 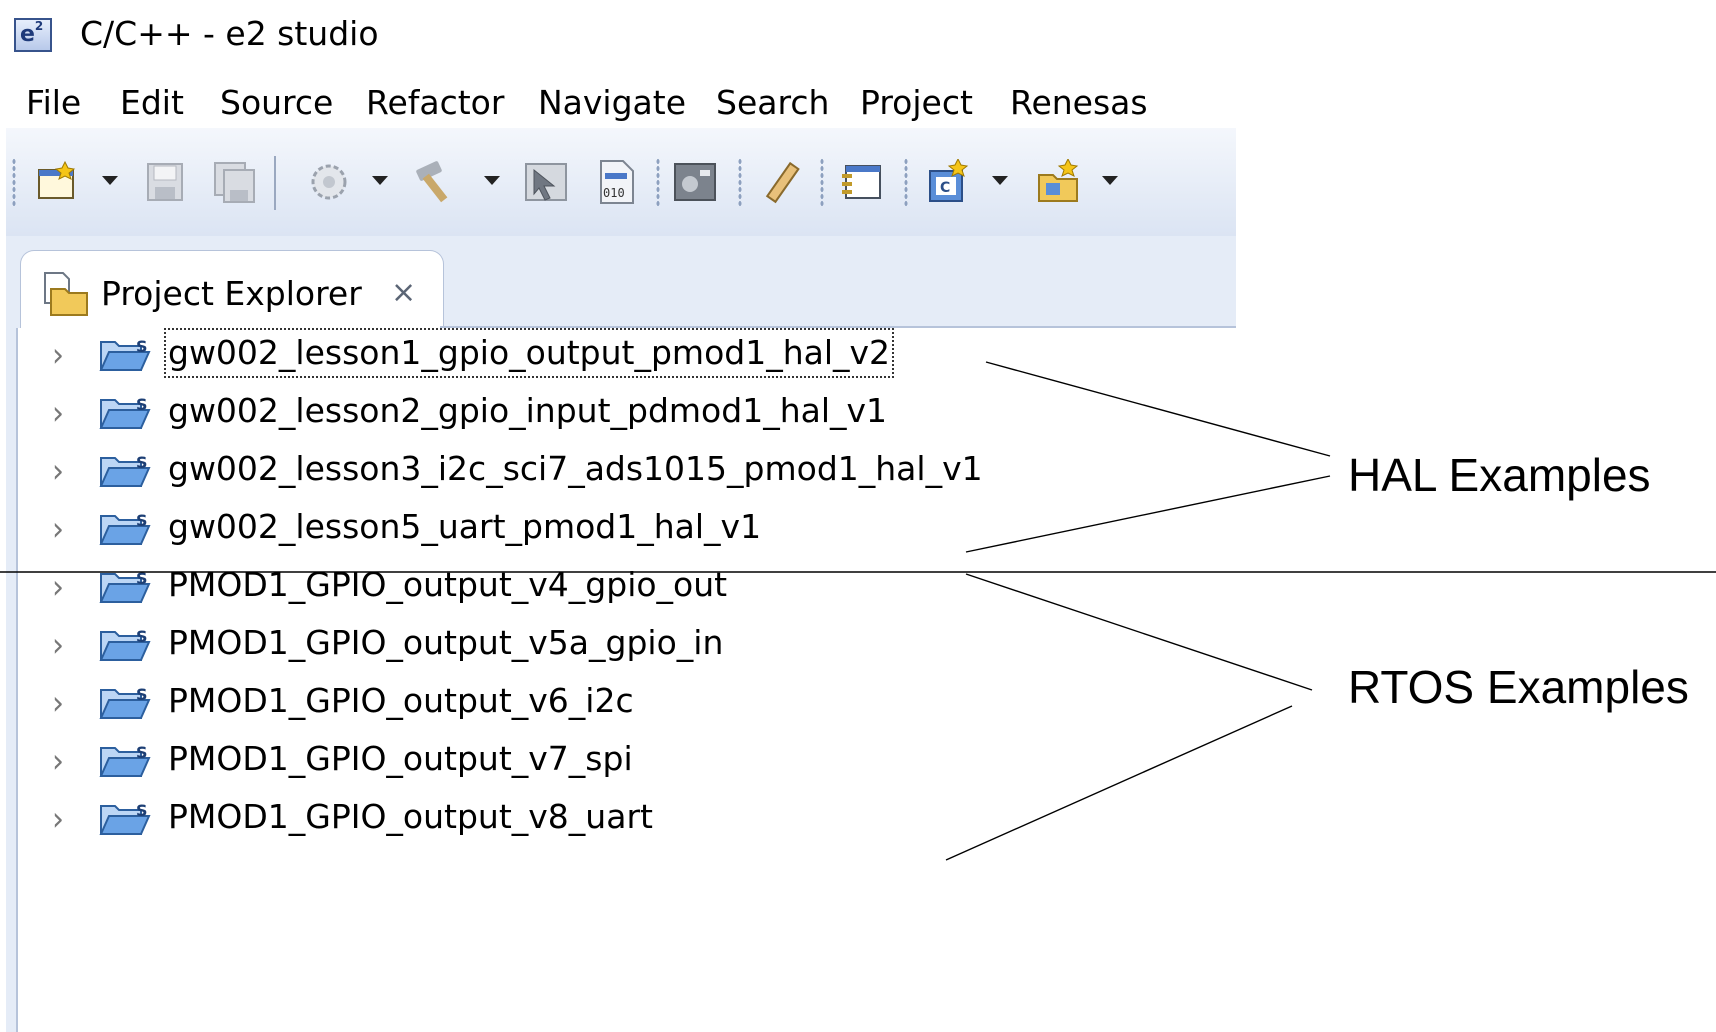 What do you see at coordinates (861, 182) in the screenshot?
I see `editor-icon` at bounding box center [861, 182].